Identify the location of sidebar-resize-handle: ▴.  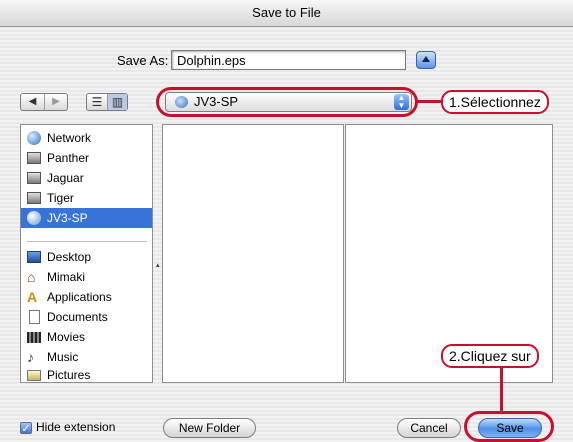
(158, 266).